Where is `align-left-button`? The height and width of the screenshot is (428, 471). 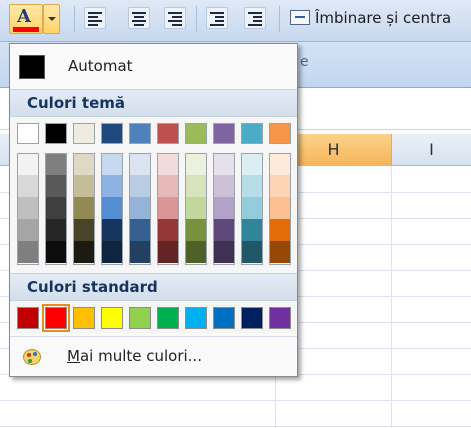 align-left-button is located at coordinates (95, 18).